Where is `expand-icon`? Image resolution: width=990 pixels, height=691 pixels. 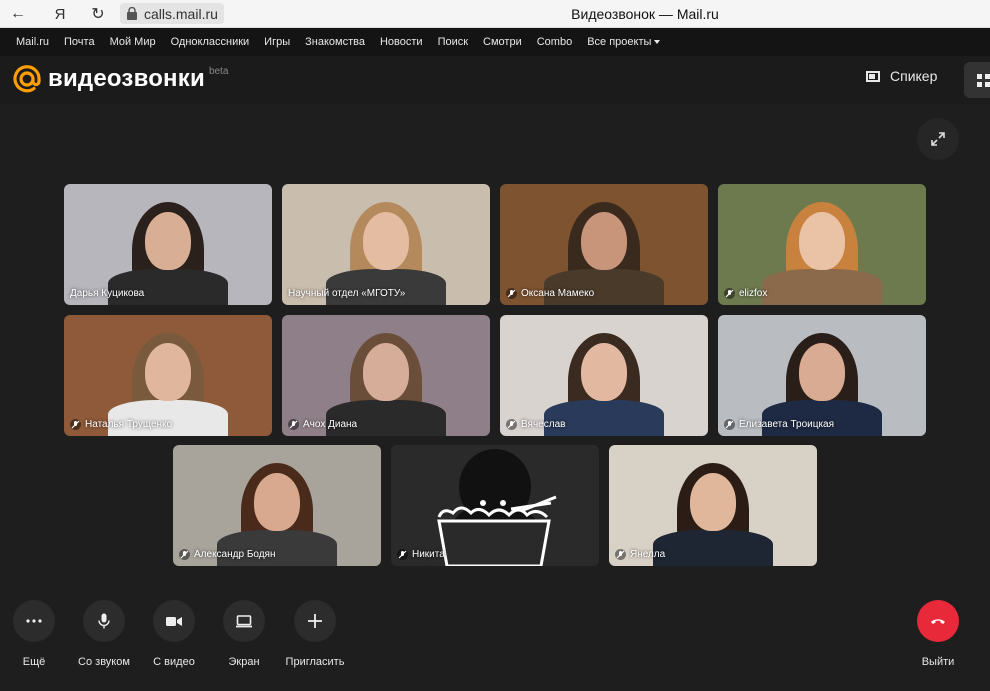 expand-icon is located at coordinates (938, 139).